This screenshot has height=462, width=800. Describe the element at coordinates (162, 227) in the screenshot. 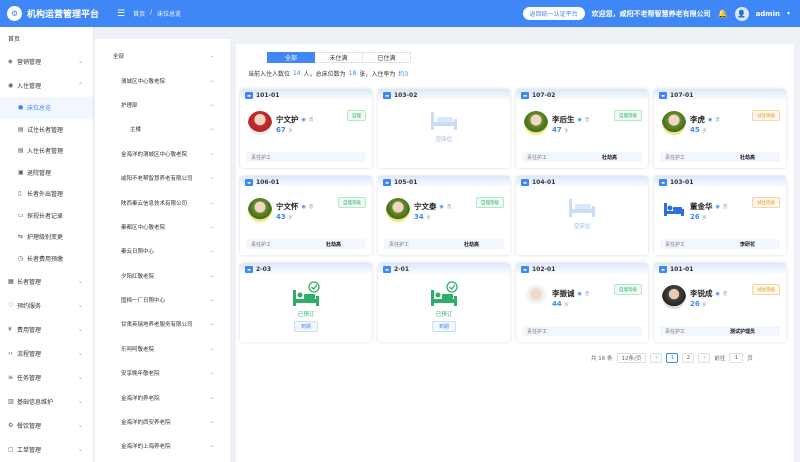

I see `tree-node: 秦都区中心敬老院 ⌄` at that location.